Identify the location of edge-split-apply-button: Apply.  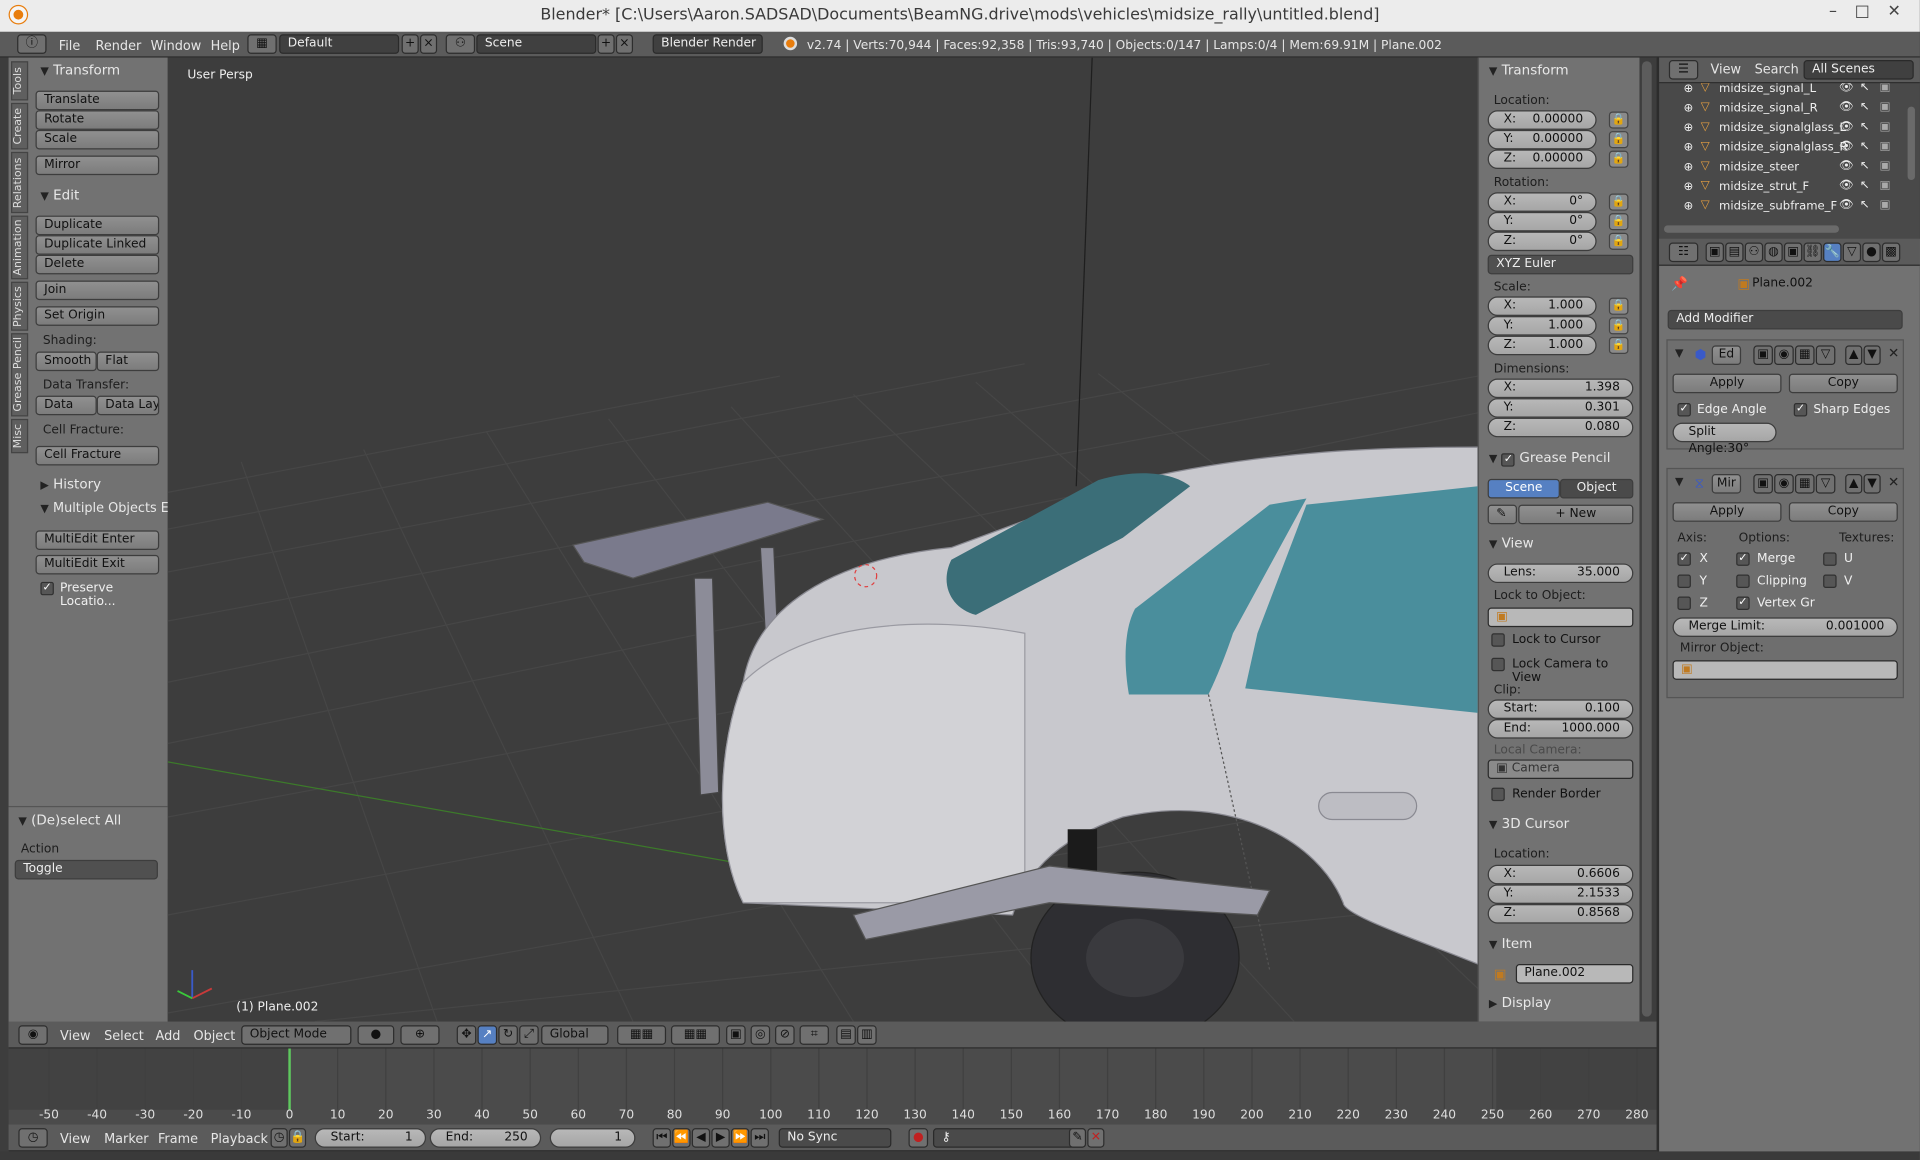
(1727, 383).